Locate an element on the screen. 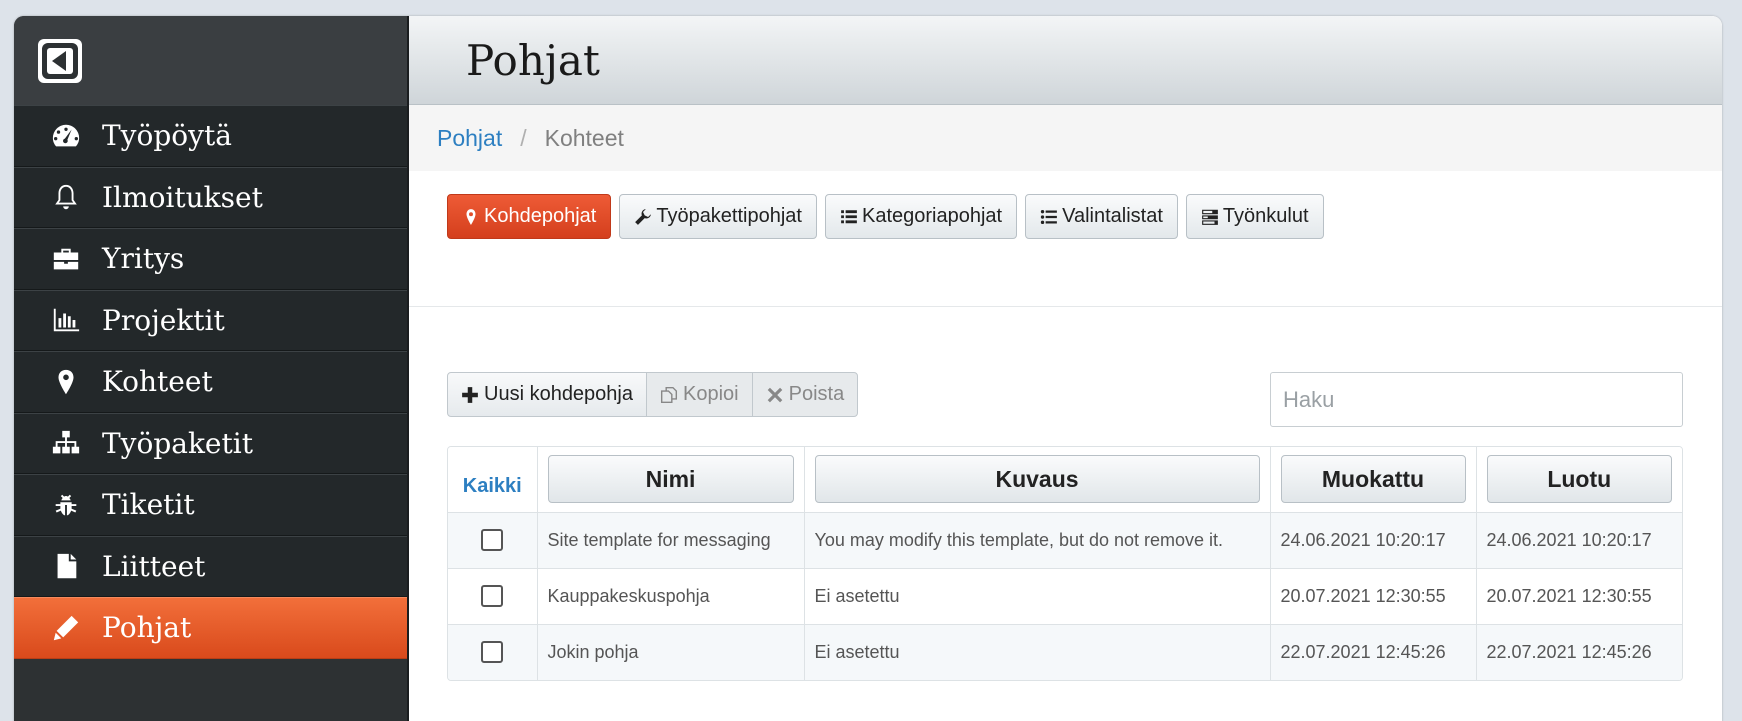 The width and height of the screenshot is (1742, 721). sort-by-created-button: Luotu is located at coordinates (1579, 479).